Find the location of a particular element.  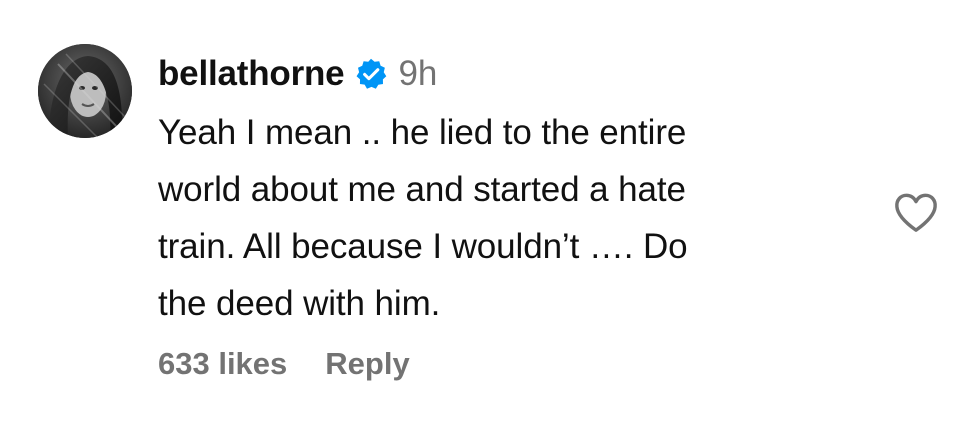

avatar is located at coordinates (85, 91).